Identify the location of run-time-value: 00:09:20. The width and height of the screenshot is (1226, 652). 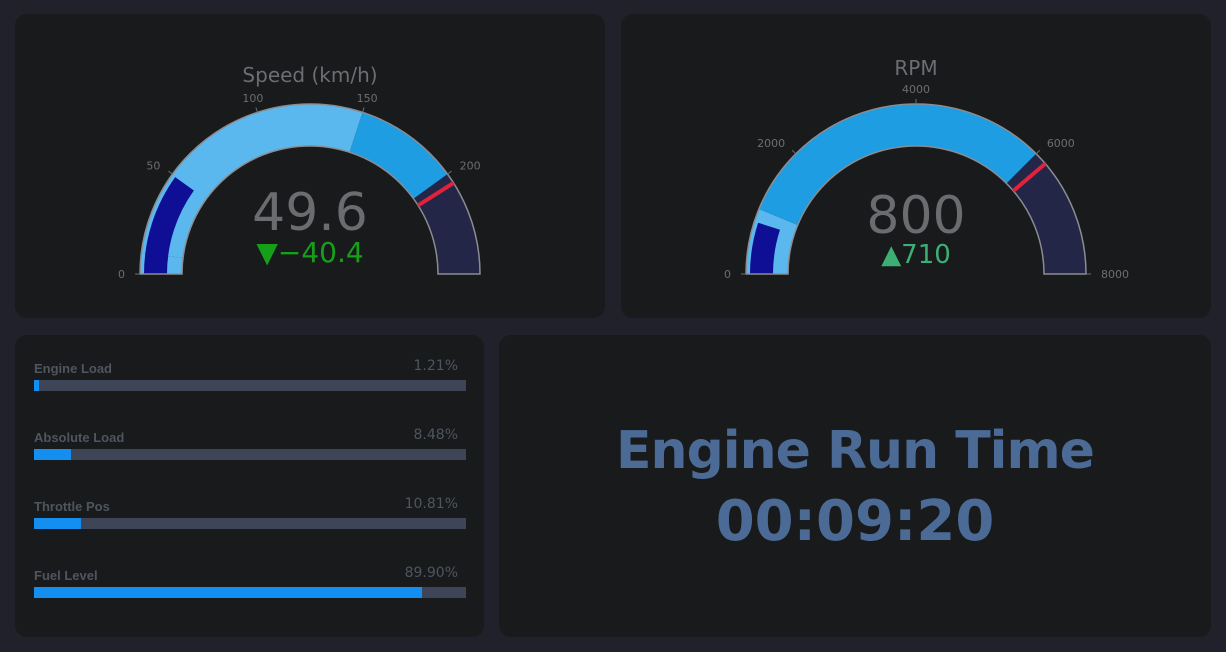
(855, 521).